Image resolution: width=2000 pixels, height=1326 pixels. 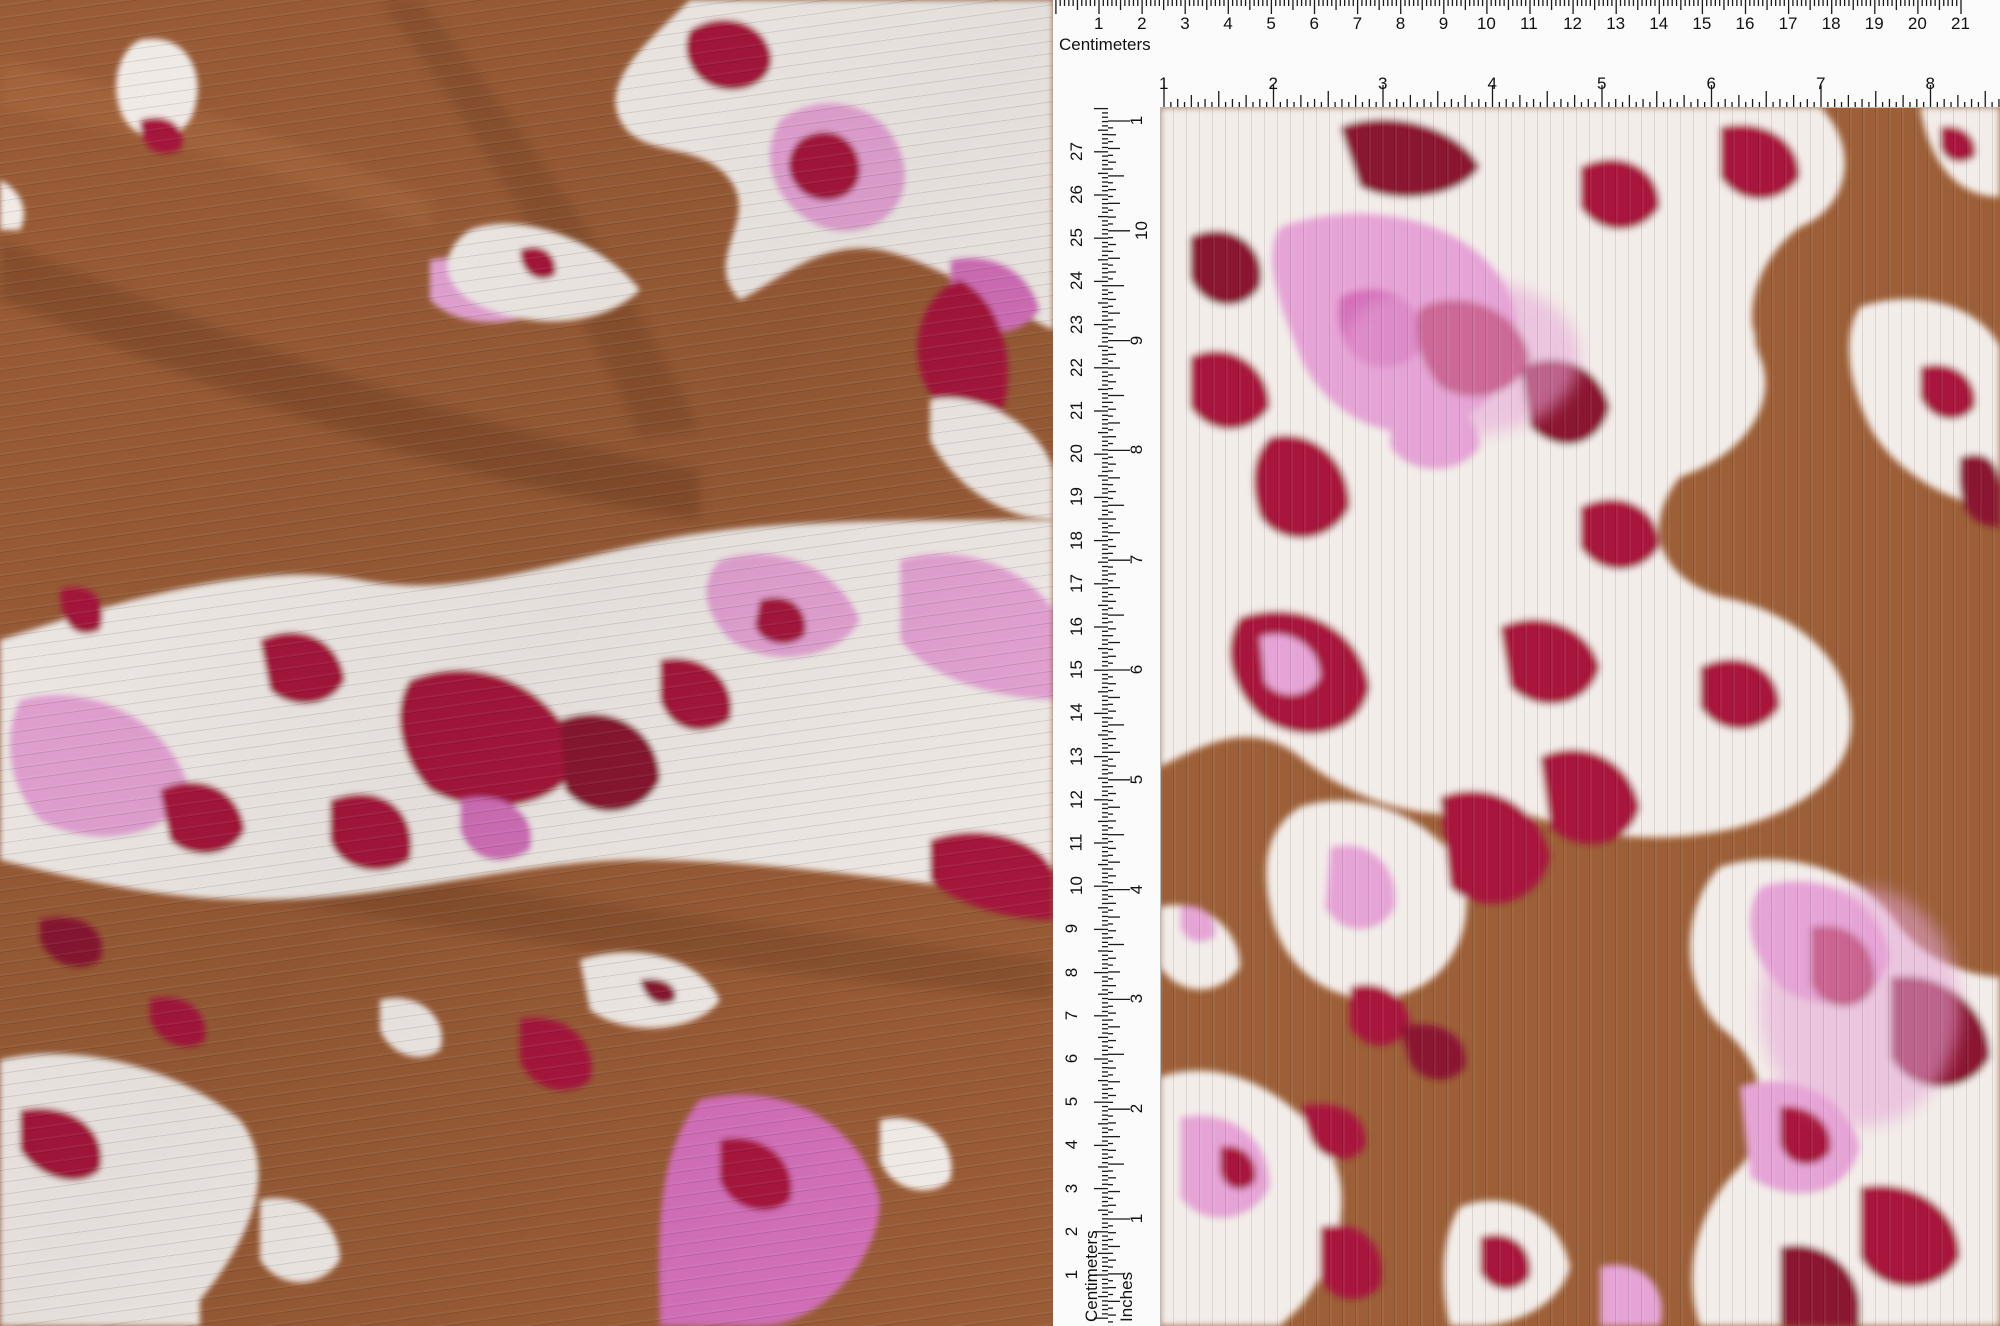 What do you see at coordinates (1119, 721) in the screenshot?
I see `inch-vertical-tick-marks` at bounding box center [1119, 721].